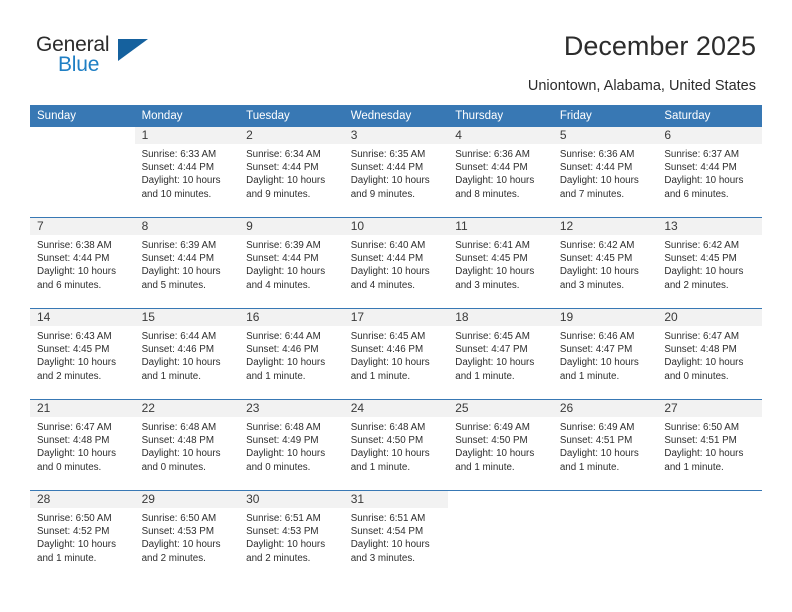 The height and width of the screenshot is (612, 792). I want to click on day-number: 25, so click(500, 408).